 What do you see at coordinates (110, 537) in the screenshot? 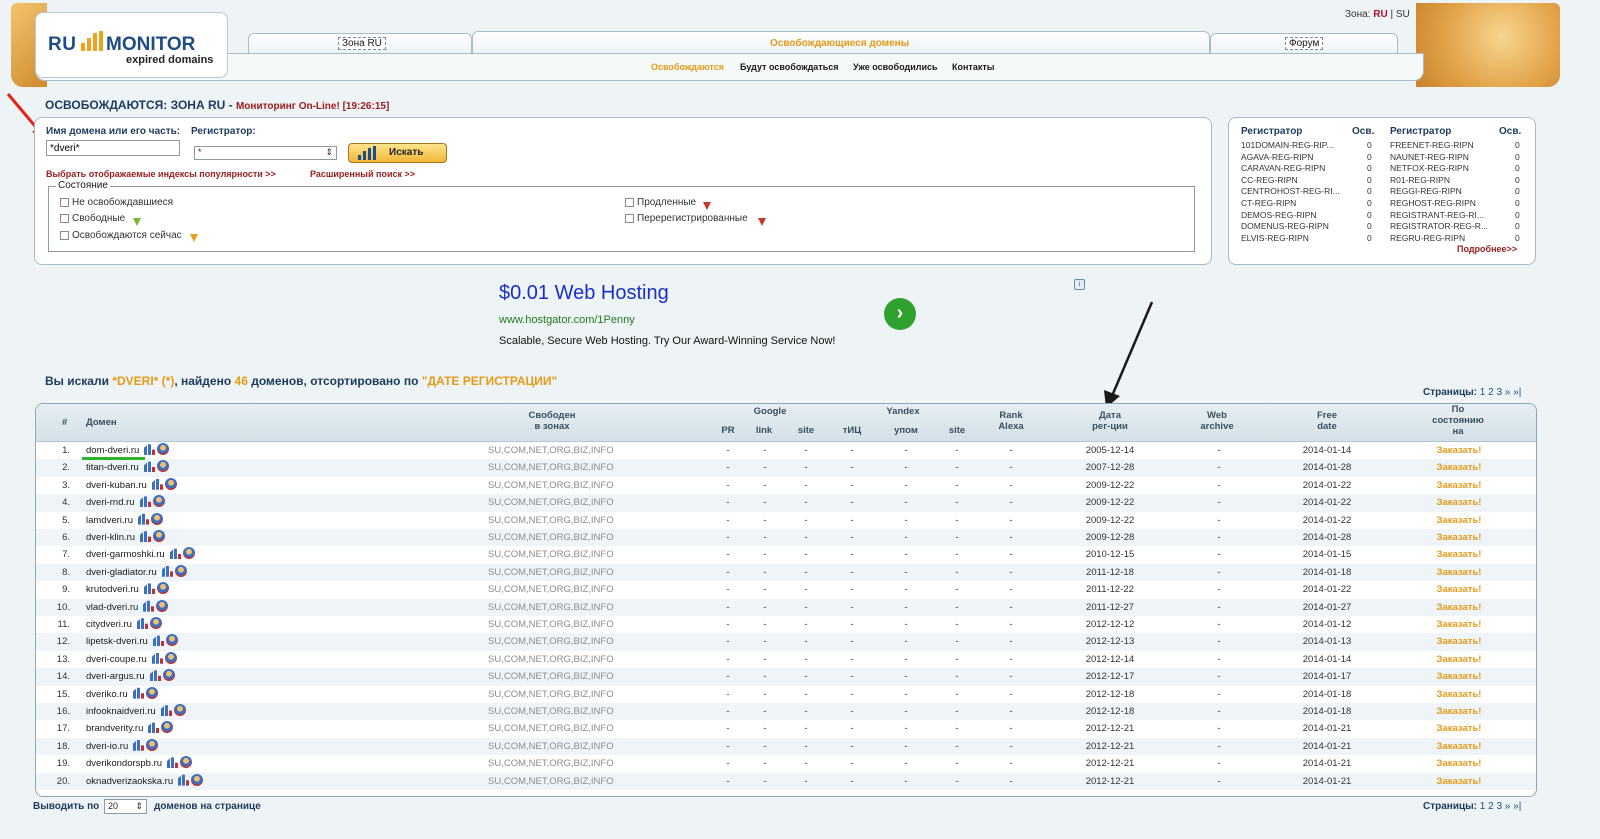
I see `domain-link: dveri-klin.ru` at bounding box center [110, 537].